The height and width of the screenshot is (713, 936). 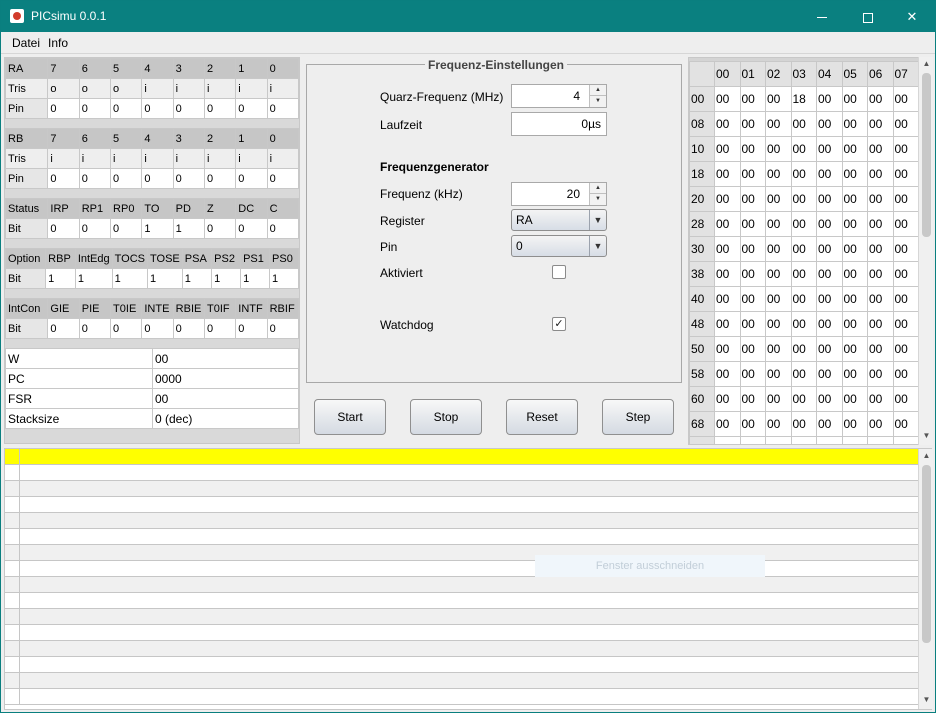 I want to click on pin-combobox: 0 ▼, so click(x=559, y=246).